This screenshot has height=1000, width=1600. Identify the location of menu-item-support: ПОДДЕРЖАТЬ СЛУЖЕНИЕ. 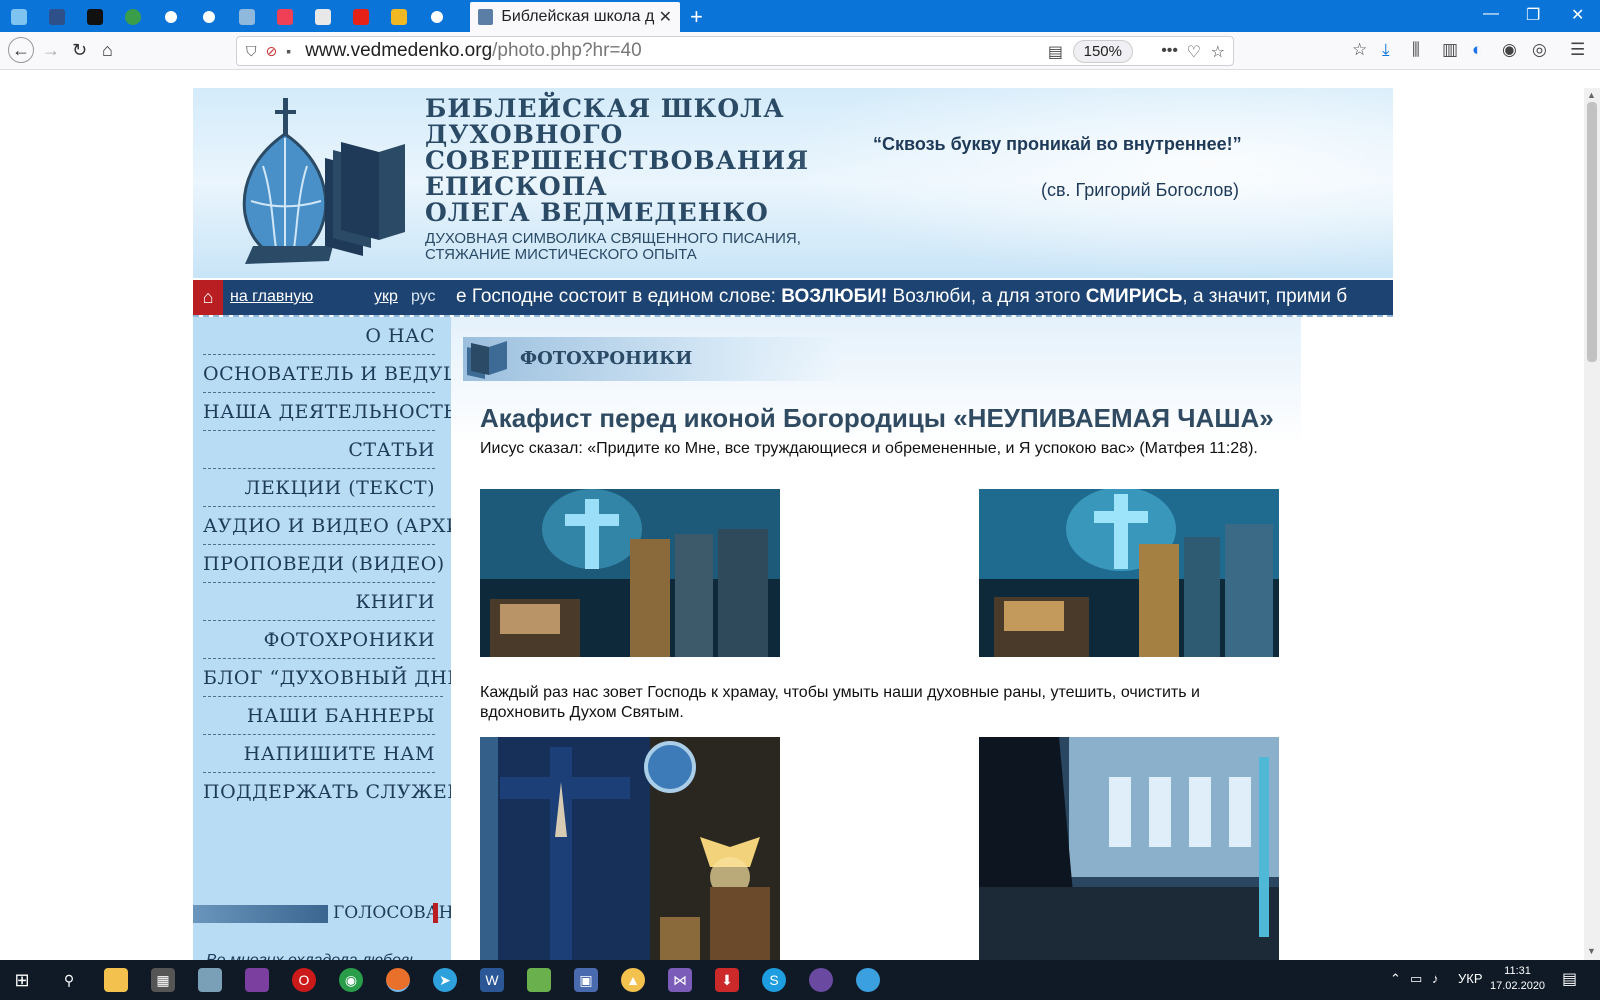
(349, 792).